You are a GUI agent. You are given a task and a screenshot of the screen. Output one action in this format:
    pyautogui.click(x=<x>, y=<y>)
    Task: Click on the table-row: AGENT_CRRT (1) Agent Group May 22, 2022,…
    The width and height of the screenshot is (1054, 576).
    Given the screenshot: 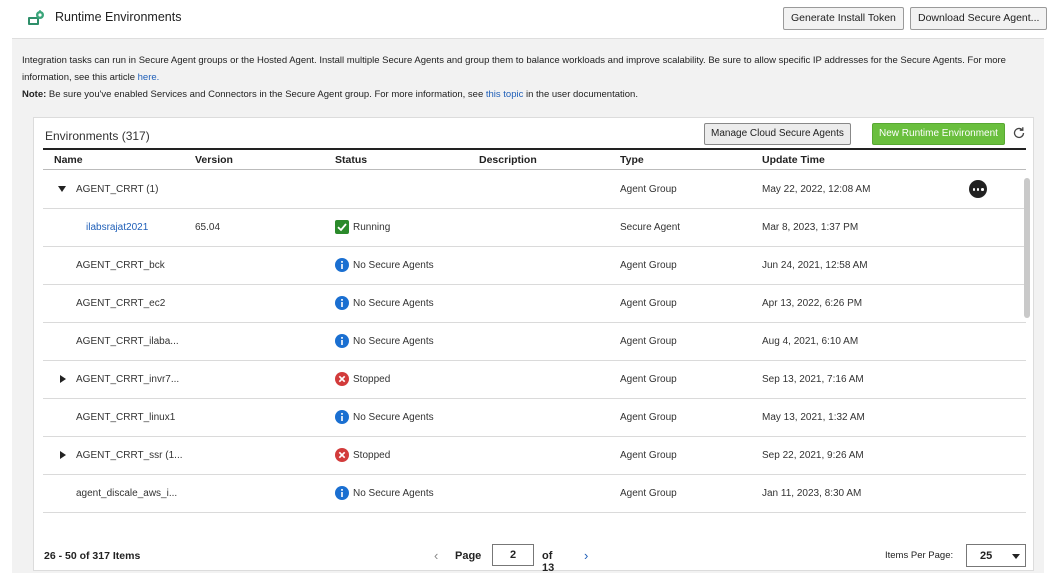 What is the action you would take?
    pyautogui.click(x=534, y=190)
    